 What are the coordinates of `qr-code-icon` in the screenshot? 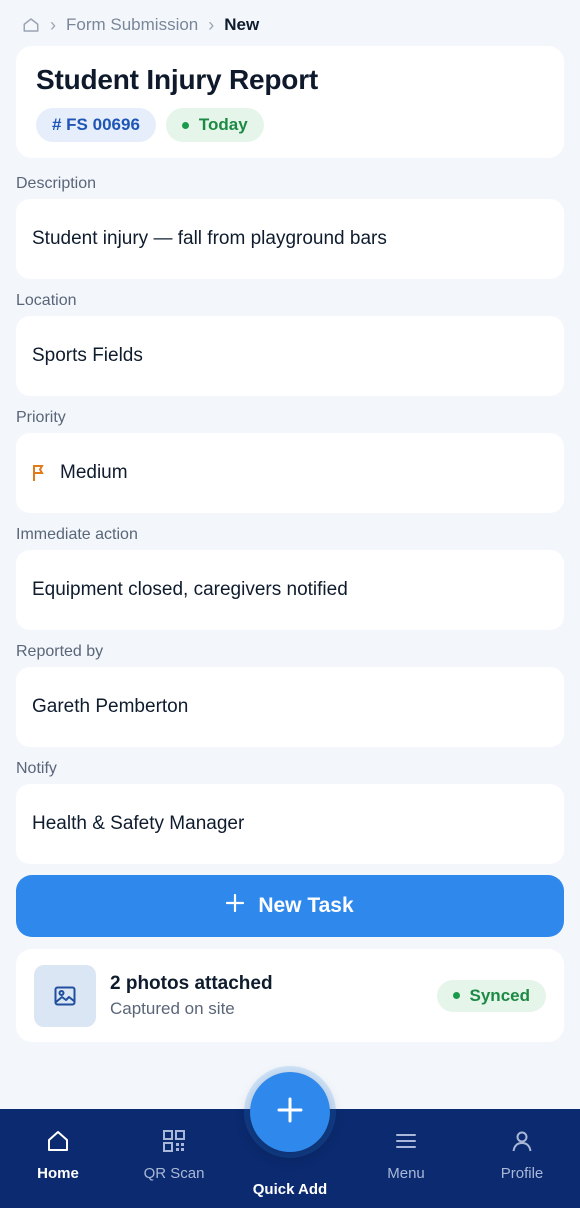 It's located at (174, 1143).